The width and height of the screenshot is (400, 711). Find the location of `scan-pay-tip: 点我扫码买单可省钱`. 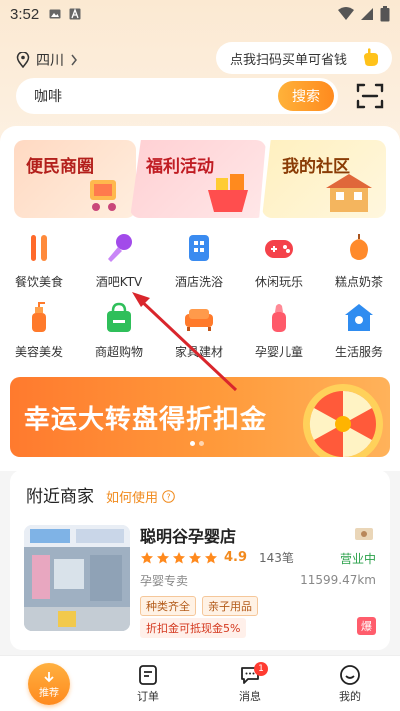

scan-pay-tip: 点我扫码买单可省钱 is located at coordinates (304, 58).